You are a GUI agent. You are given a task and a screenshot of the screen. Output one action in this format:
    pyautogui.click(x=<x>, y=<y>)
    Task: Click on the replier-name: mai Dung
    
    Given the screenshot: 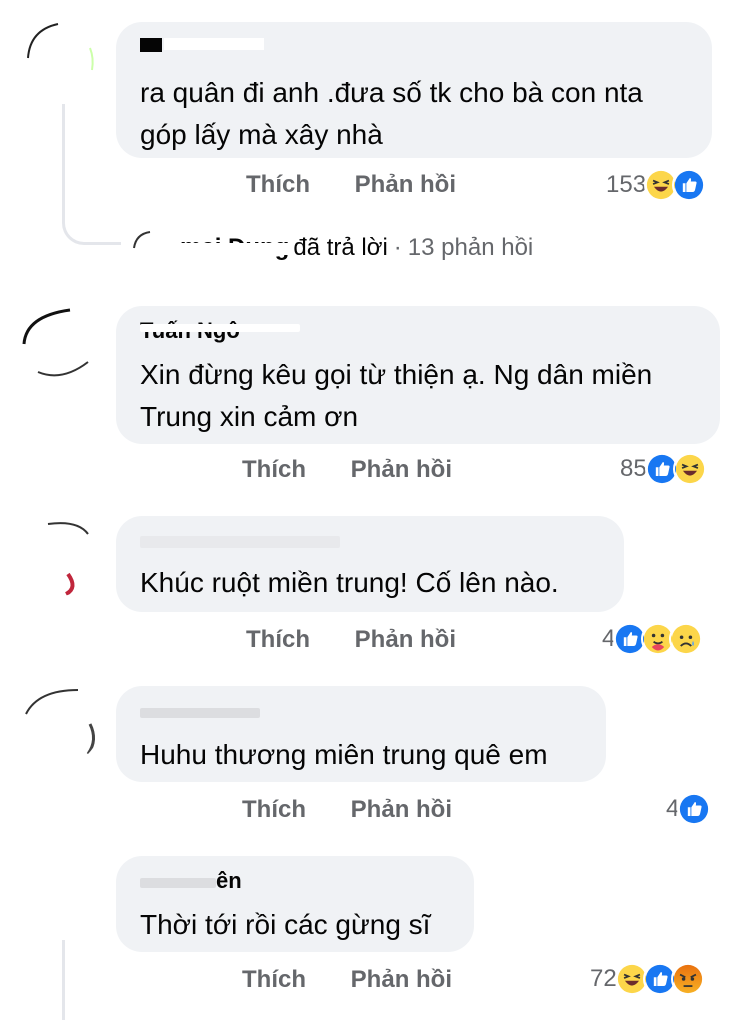 What is the action you would take?
    pyautogui.click(x=235, y=248)
    